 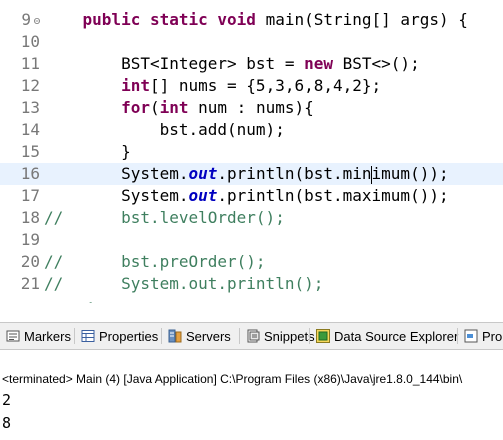 I want to click on console-output-line: 2, so click(x=6, y=400).